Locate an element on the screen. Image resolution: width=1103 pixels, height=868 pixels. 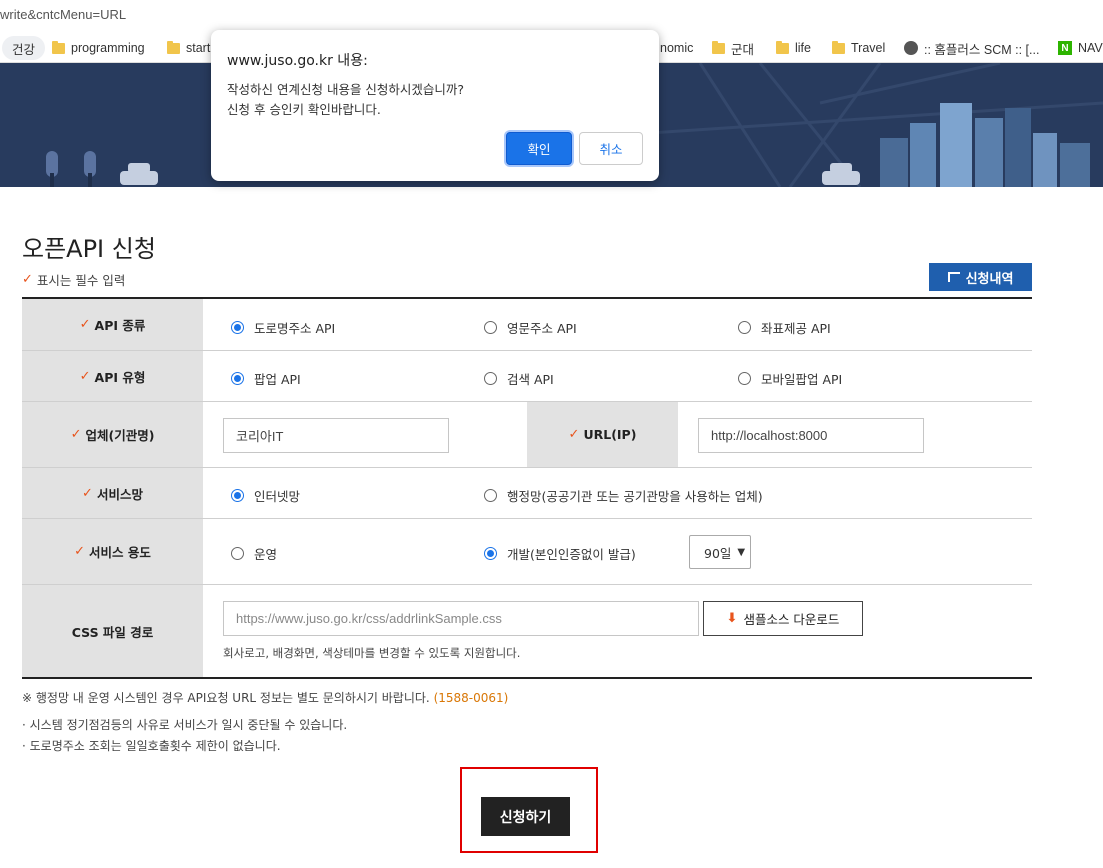
radio-popup-api: 팝업 API is located at coordinates (266, 378).